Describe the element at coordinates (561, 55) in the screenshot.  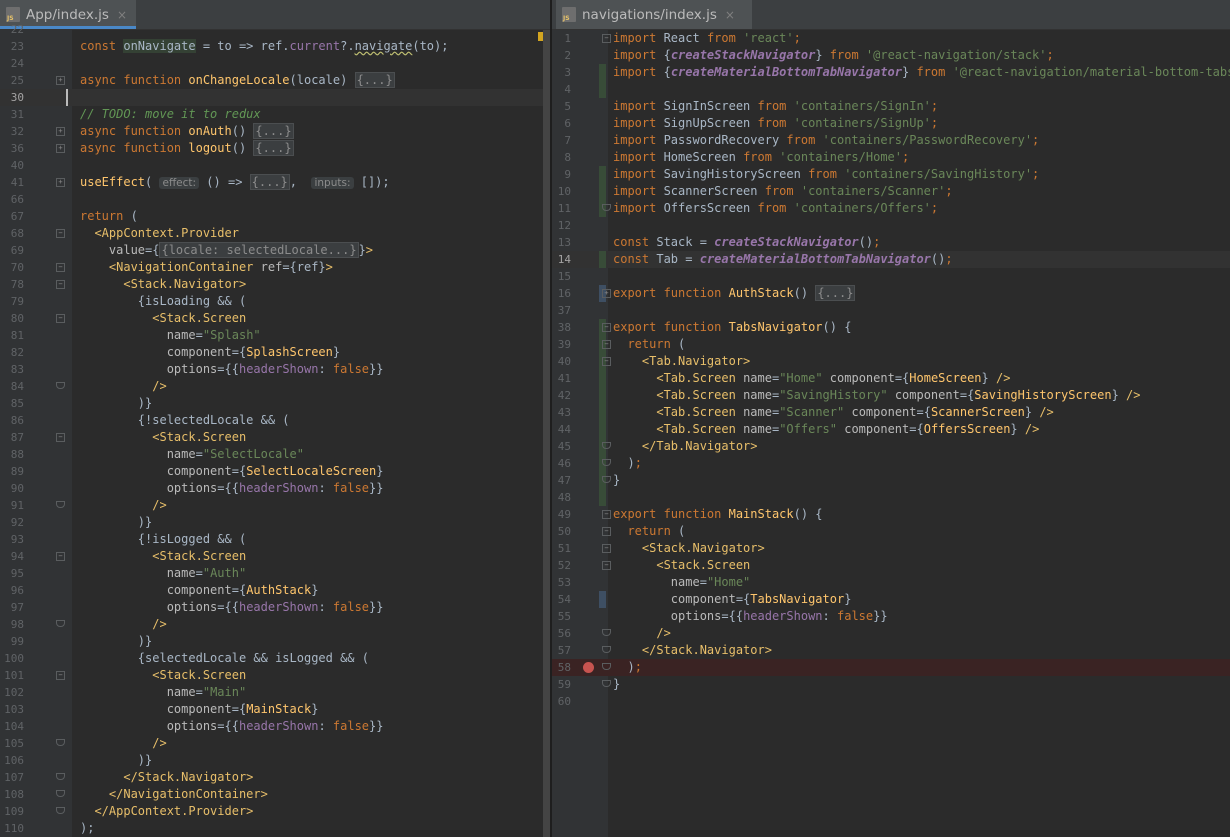
I see `line-number: 2` at that location.